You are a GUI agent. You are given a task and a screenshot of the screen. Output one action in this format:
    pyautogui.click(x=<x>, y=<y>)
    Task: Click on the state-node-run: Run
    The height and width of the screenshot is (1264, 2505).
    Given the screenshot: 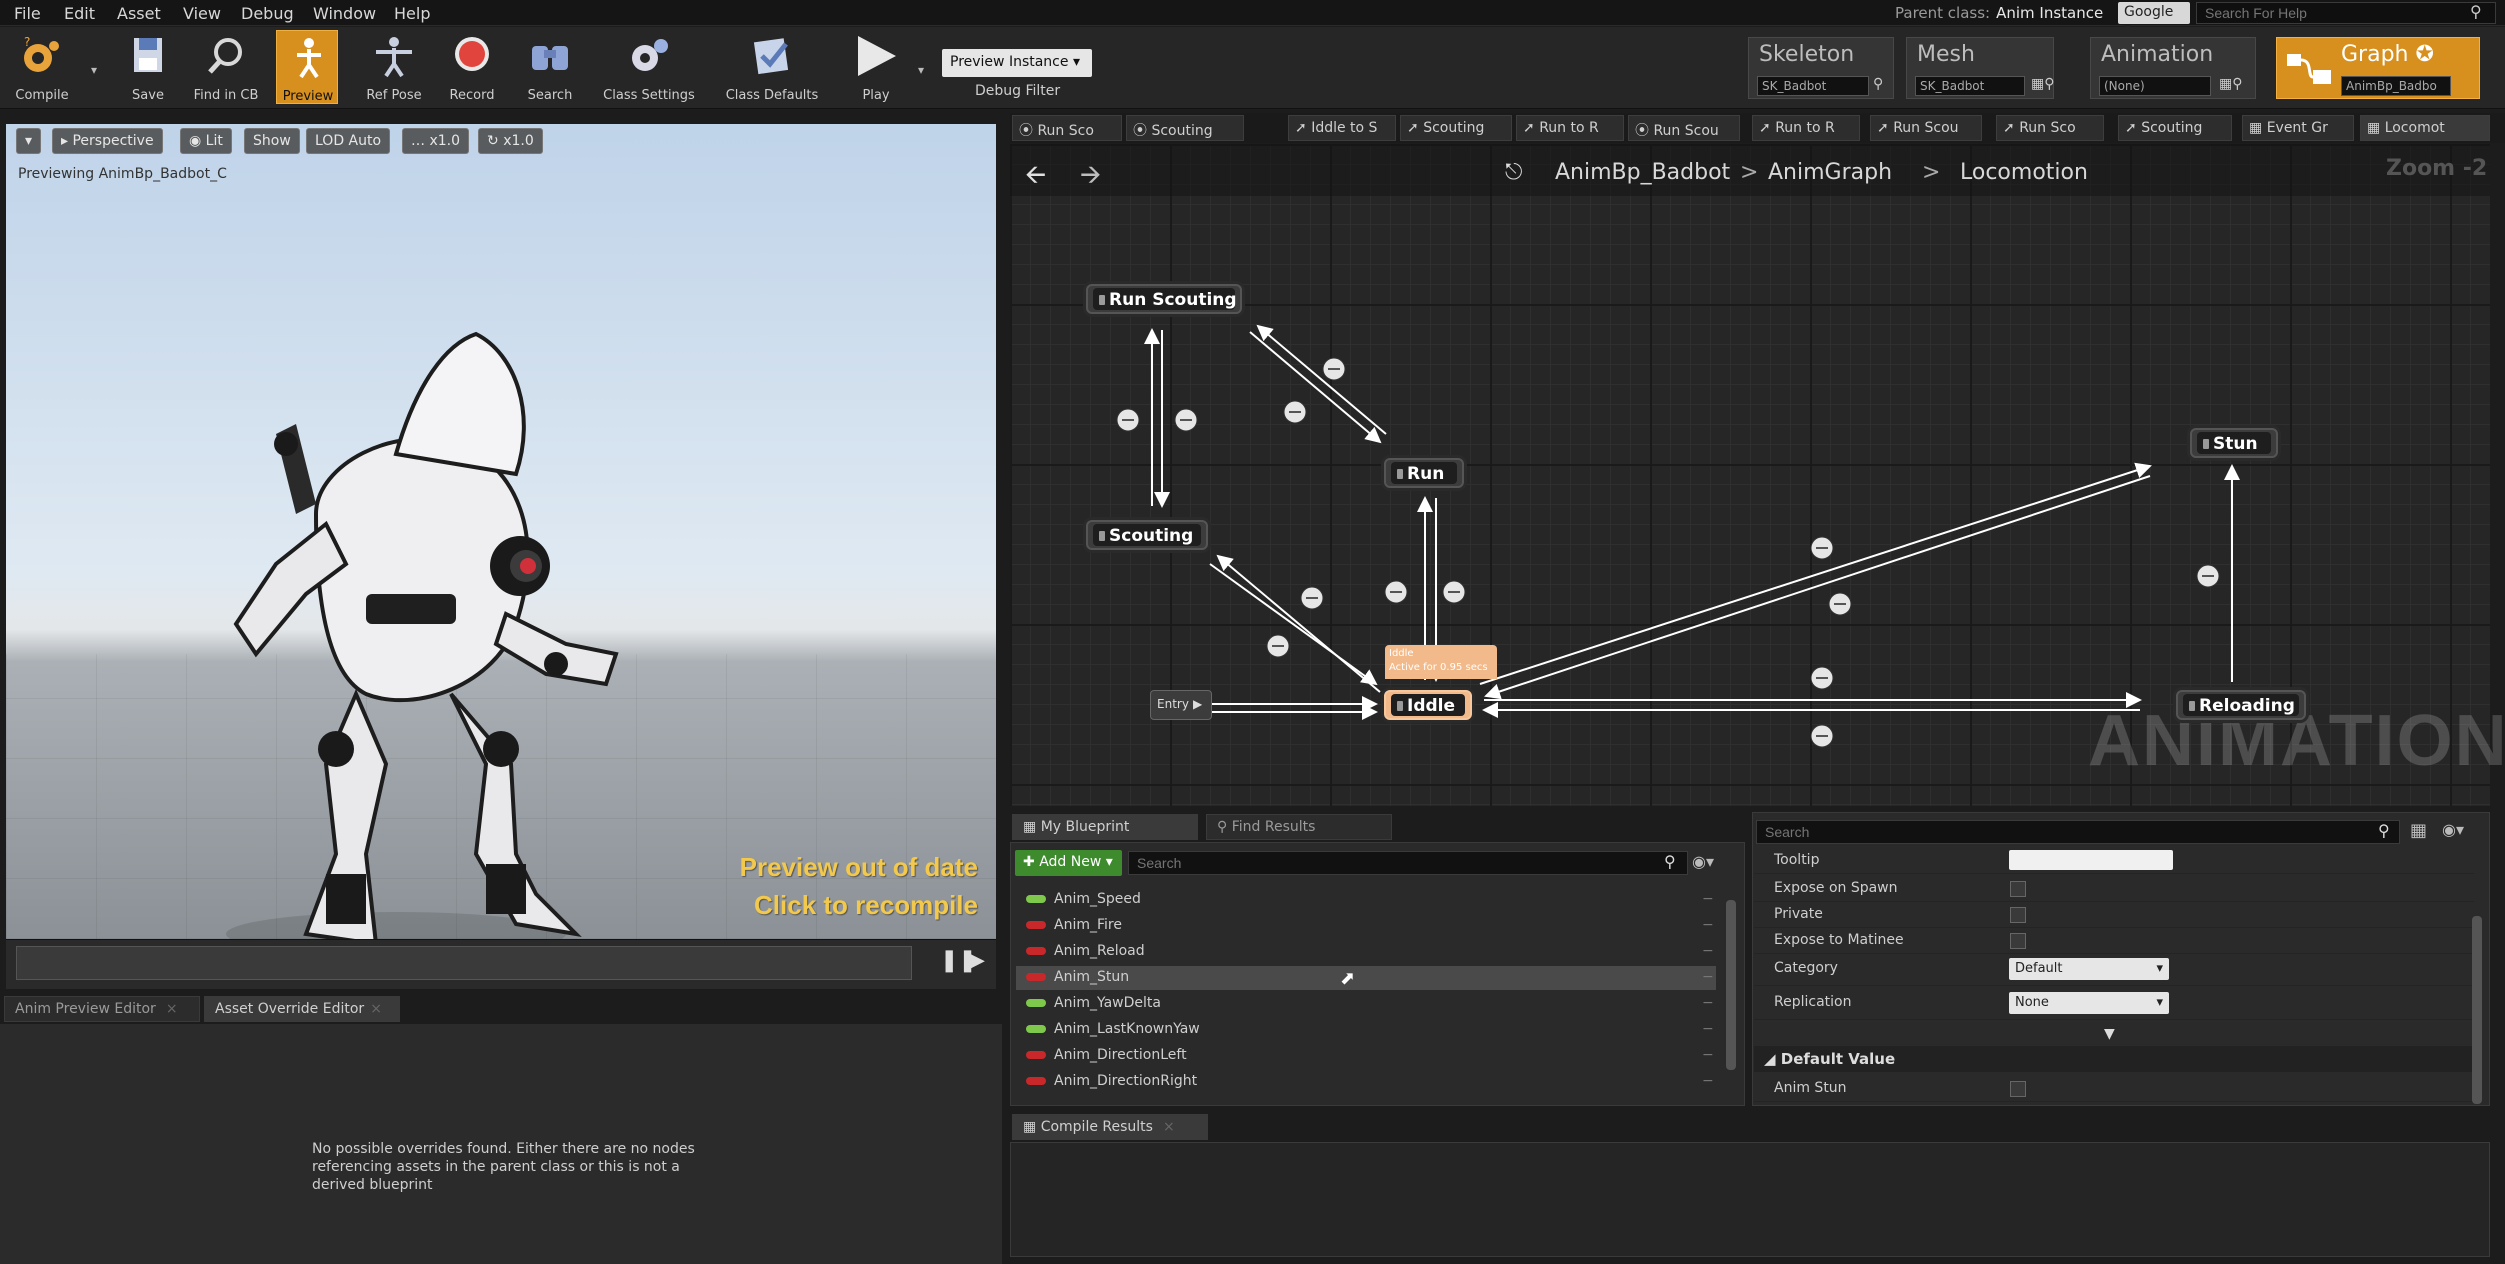 What is the action you would take?
    pyautogui.click(x=1424, y=473)
    